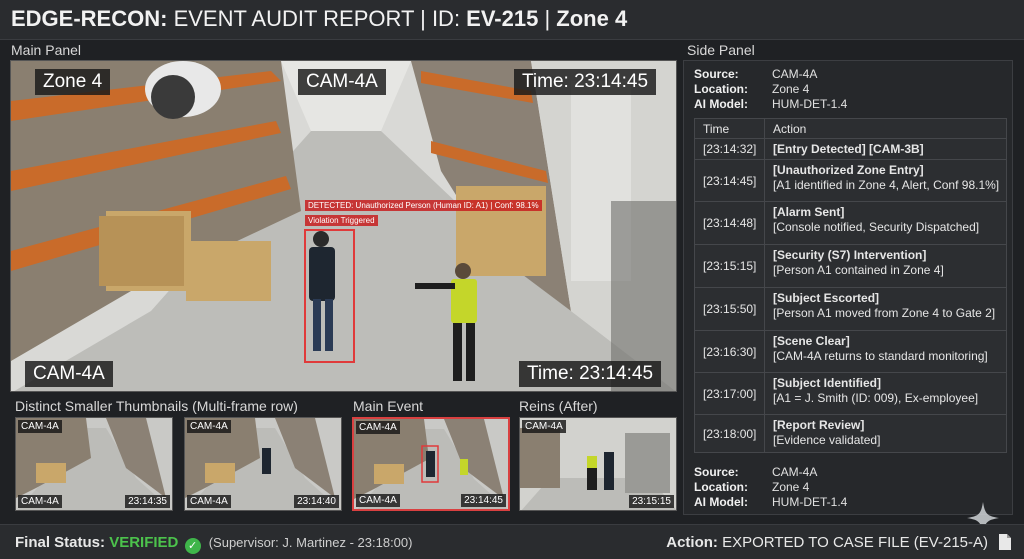  I want to click on thumbnail-time: 23:14:40, so click(316, 501).